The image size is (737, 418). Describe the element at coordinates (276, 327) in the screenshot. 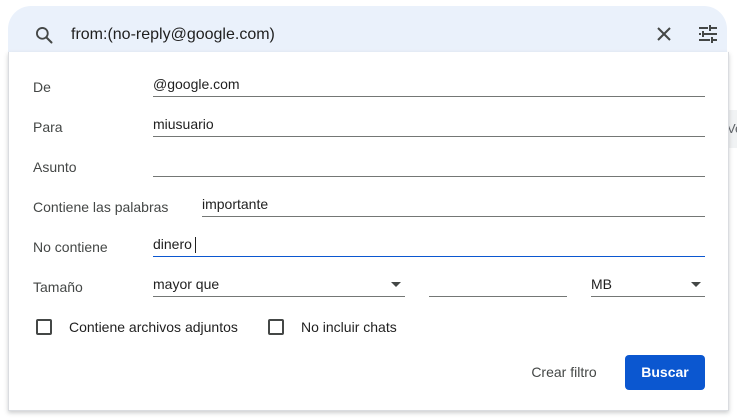

I see `exclude-chats-checkbox` at that location.